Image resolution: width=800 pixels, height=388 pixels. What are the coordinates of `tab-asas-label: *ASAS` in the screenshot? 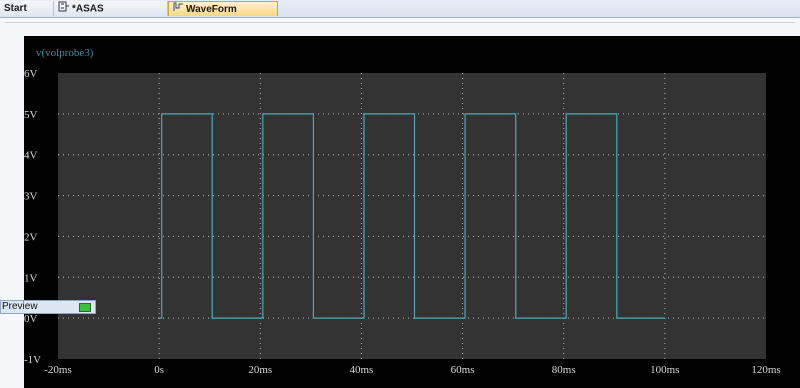 It's located at (88, 9).